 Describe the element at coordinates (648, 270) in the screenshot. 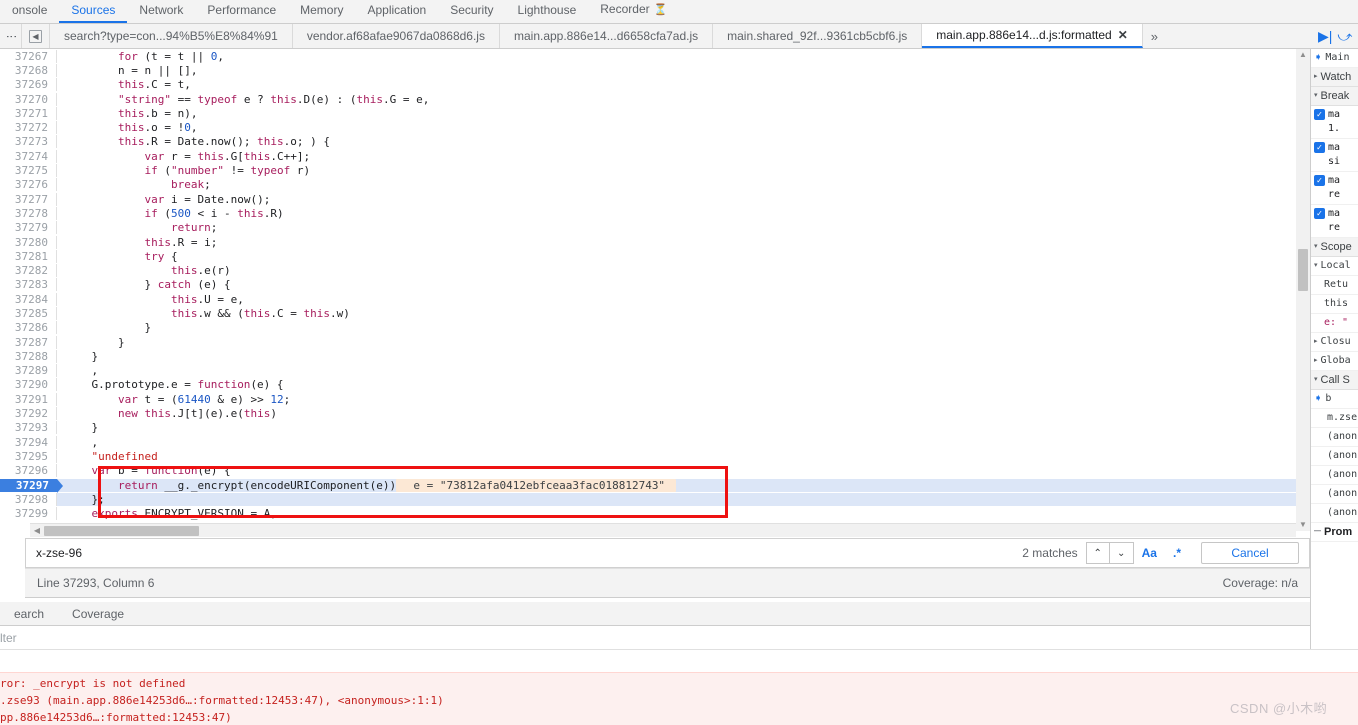

I see `code-line: 37282 this.e(r)` at that location.